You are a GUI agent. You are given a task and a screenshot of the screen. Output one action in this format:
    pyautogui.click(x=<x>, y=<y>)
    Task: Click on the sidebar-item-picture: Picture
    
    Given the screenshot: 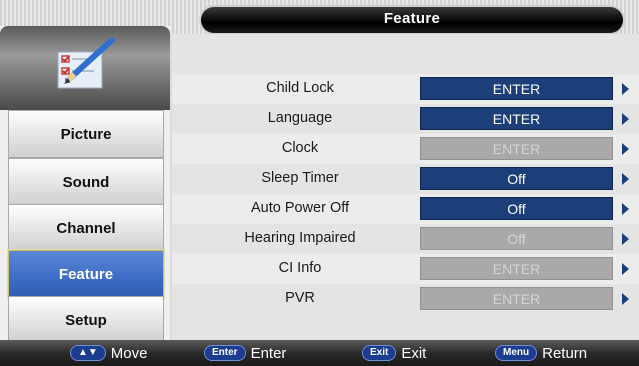 What is the action you would take?
    pyautogui.click(x=86, y=134)
    